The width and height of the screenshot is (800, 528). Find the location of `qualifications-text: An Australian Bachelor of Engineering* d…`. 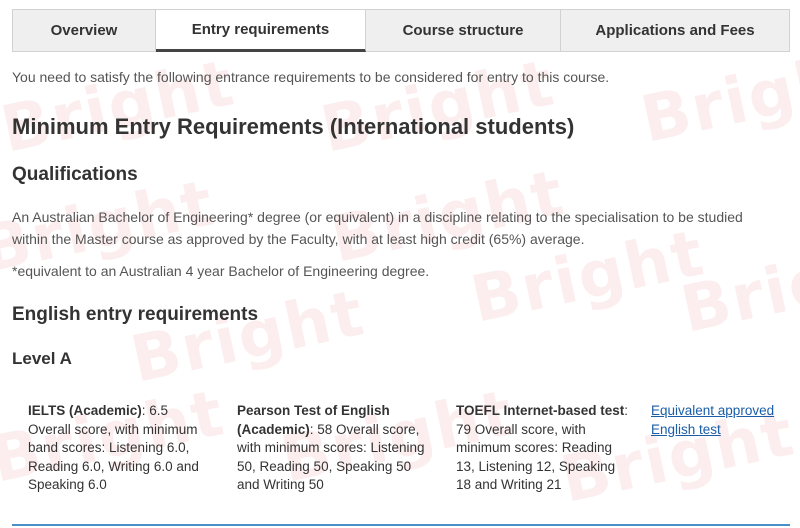

qualifications-text: An Australian Bachelor of Engineering* d… is located at coordinates (377, 228).